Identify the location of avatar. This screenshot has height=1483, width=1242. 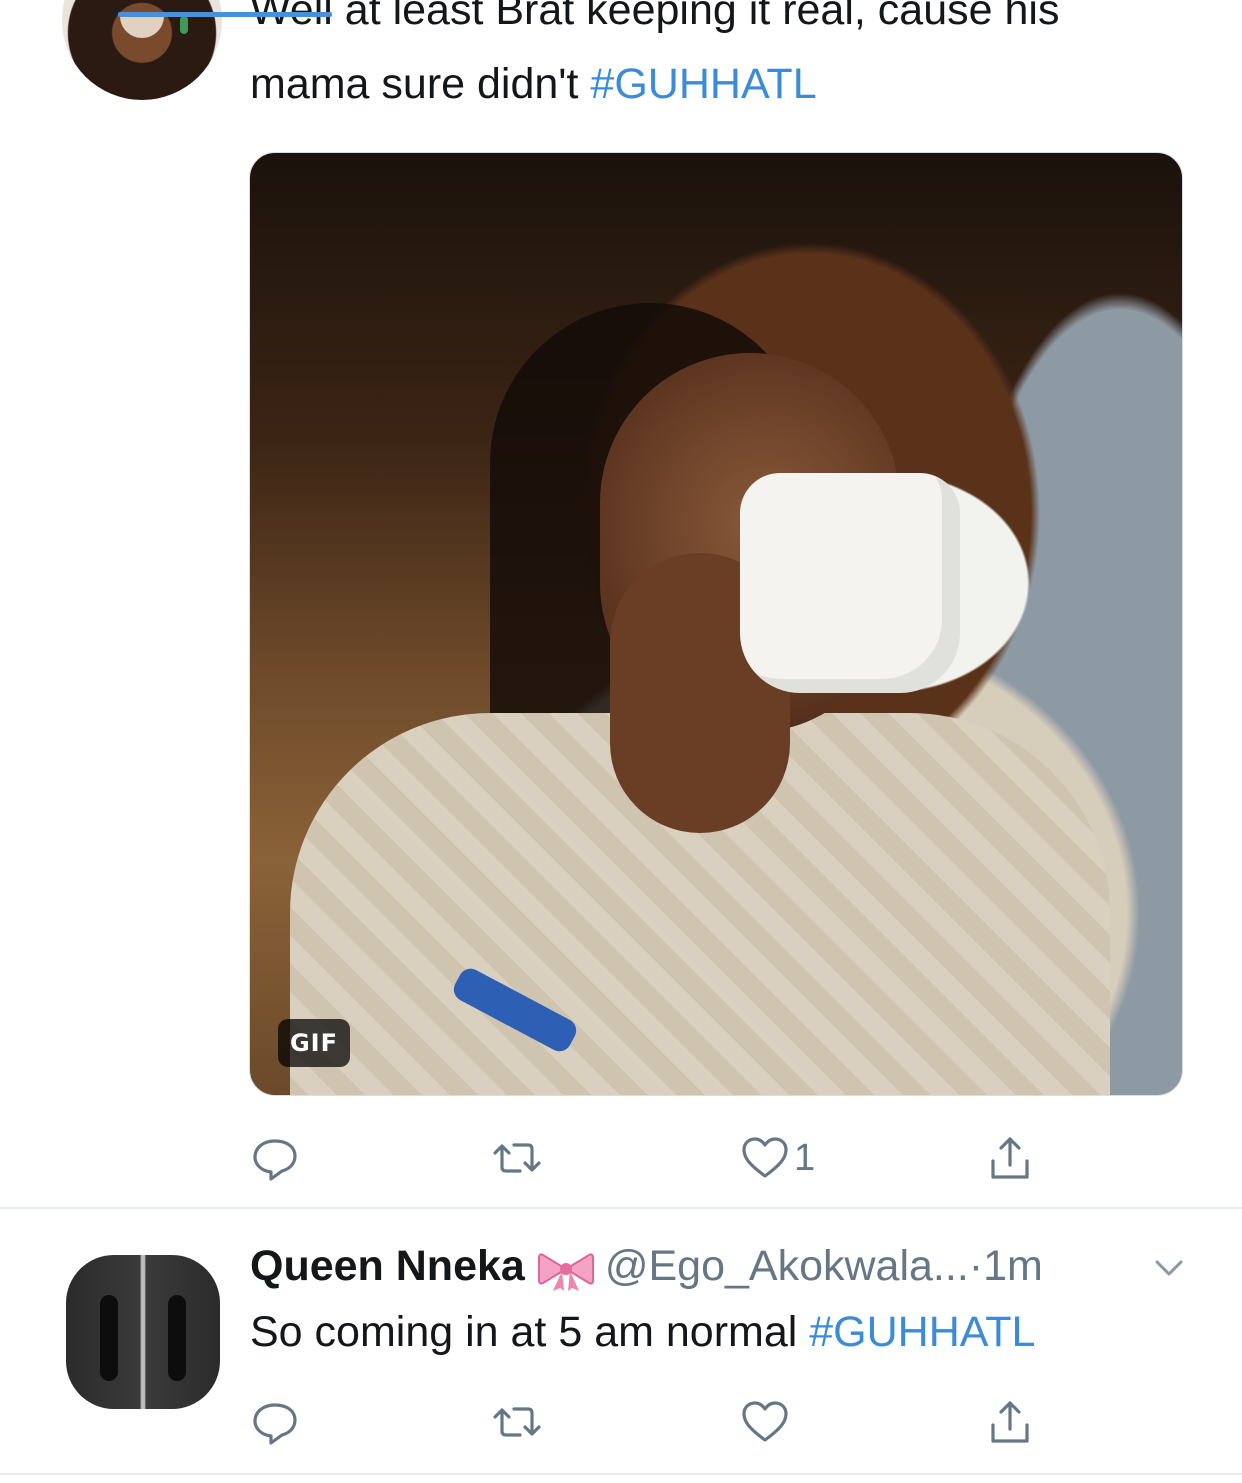
(143, 1332).